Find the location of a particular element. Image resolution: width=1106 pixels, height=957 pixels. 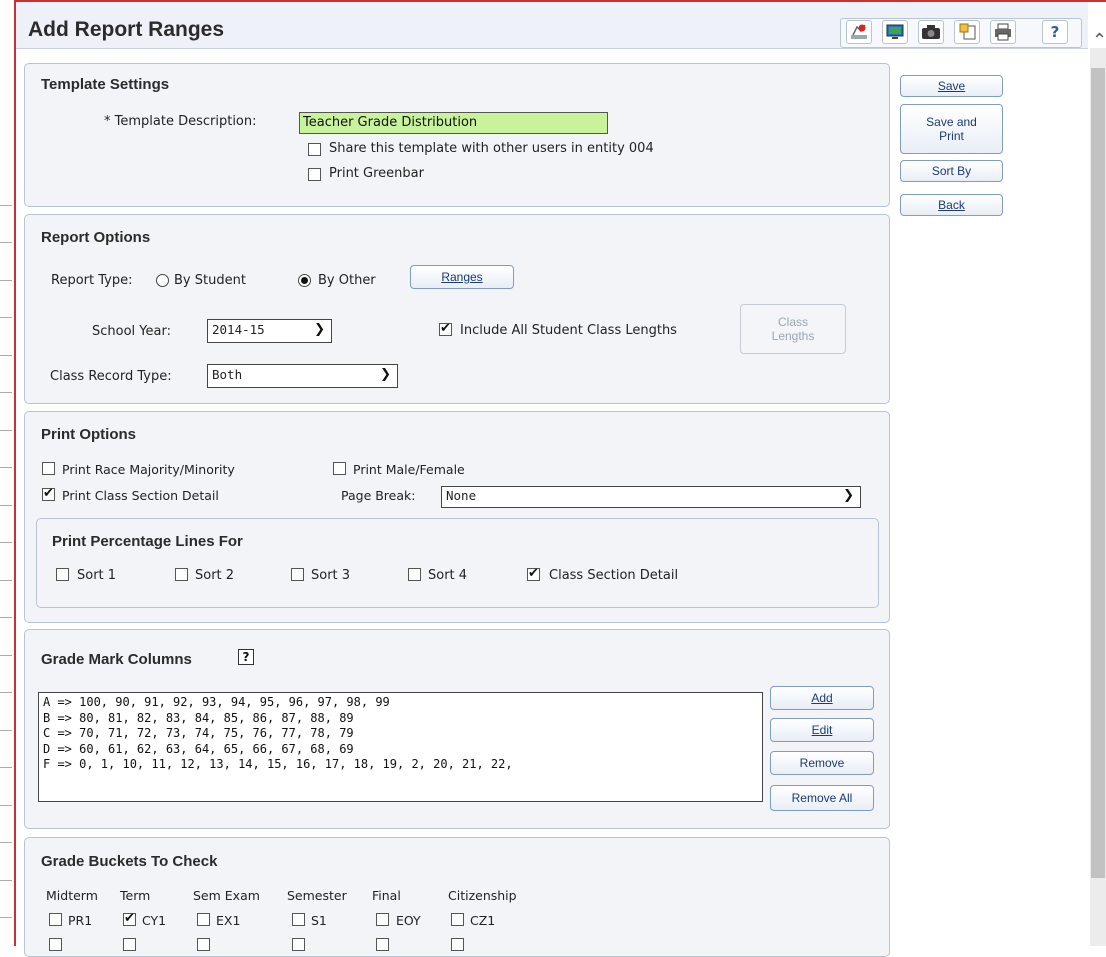

remove-all-button: Remove All is located at coordinates (822, 798).